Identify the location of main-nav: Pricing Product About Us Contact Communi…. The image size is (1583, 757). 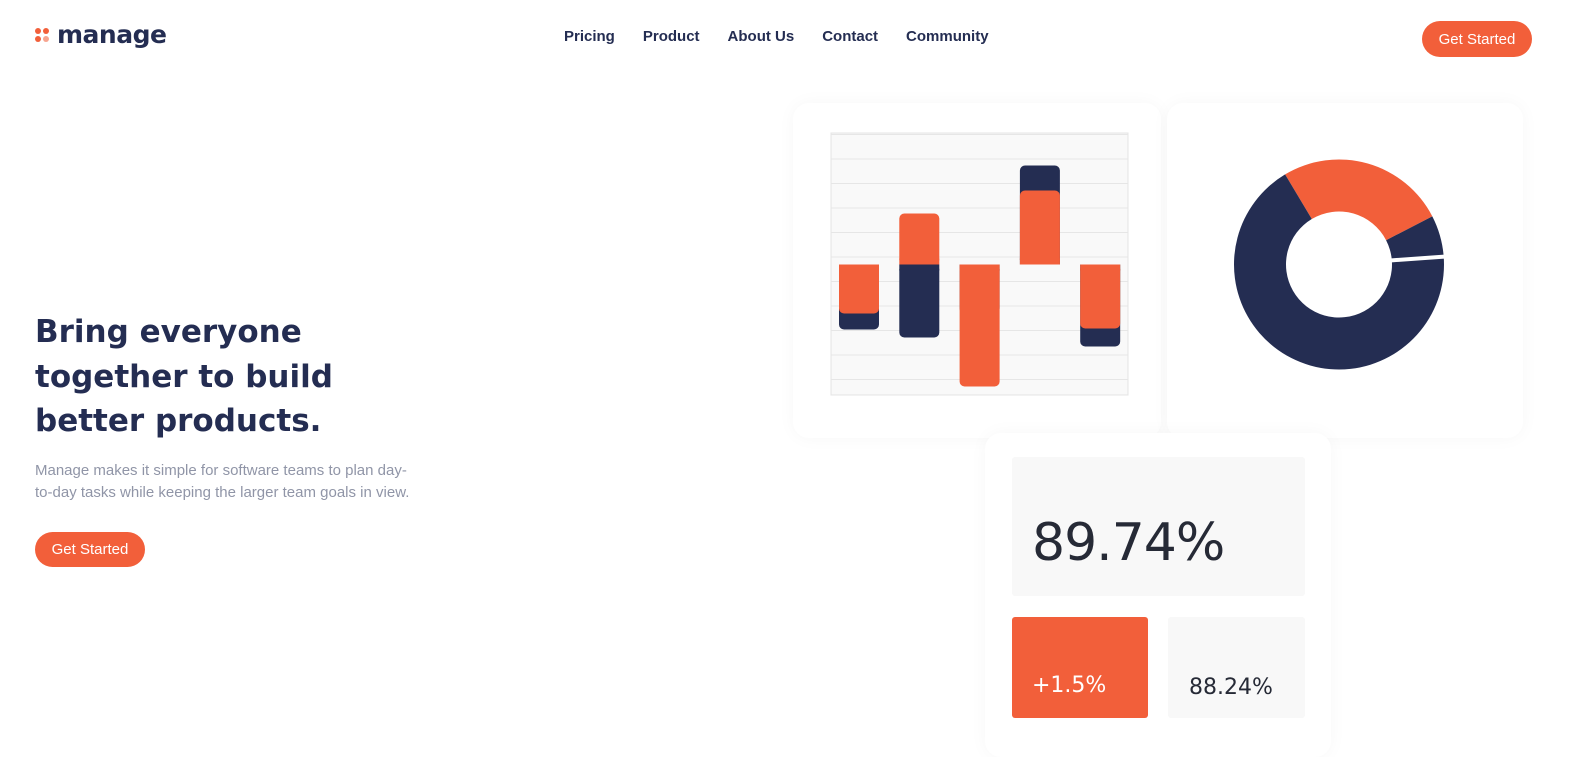
(776, 36).